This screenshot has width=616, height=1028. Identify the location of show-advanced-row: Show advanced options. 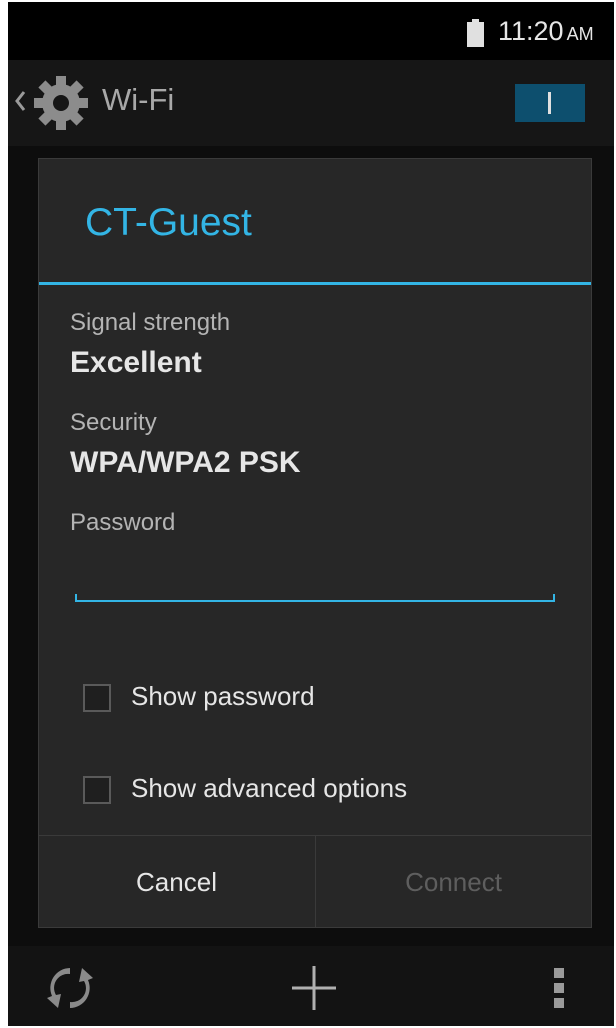
(313, 792).